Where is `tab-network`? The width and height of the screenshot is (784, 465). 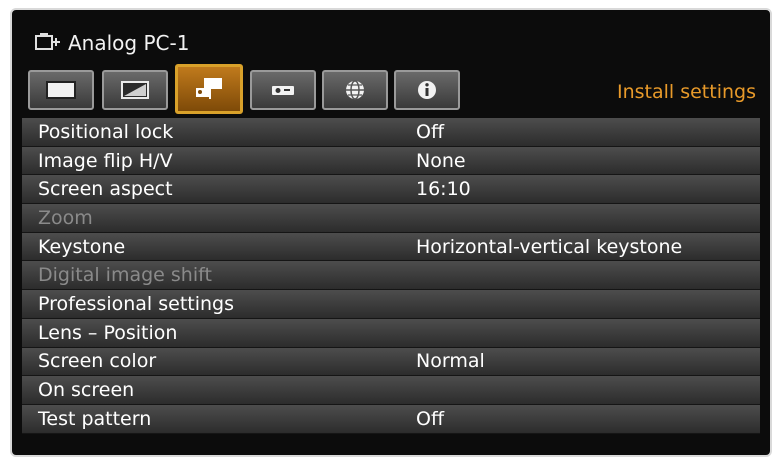
tab-network is located at coordinates (355, 90).